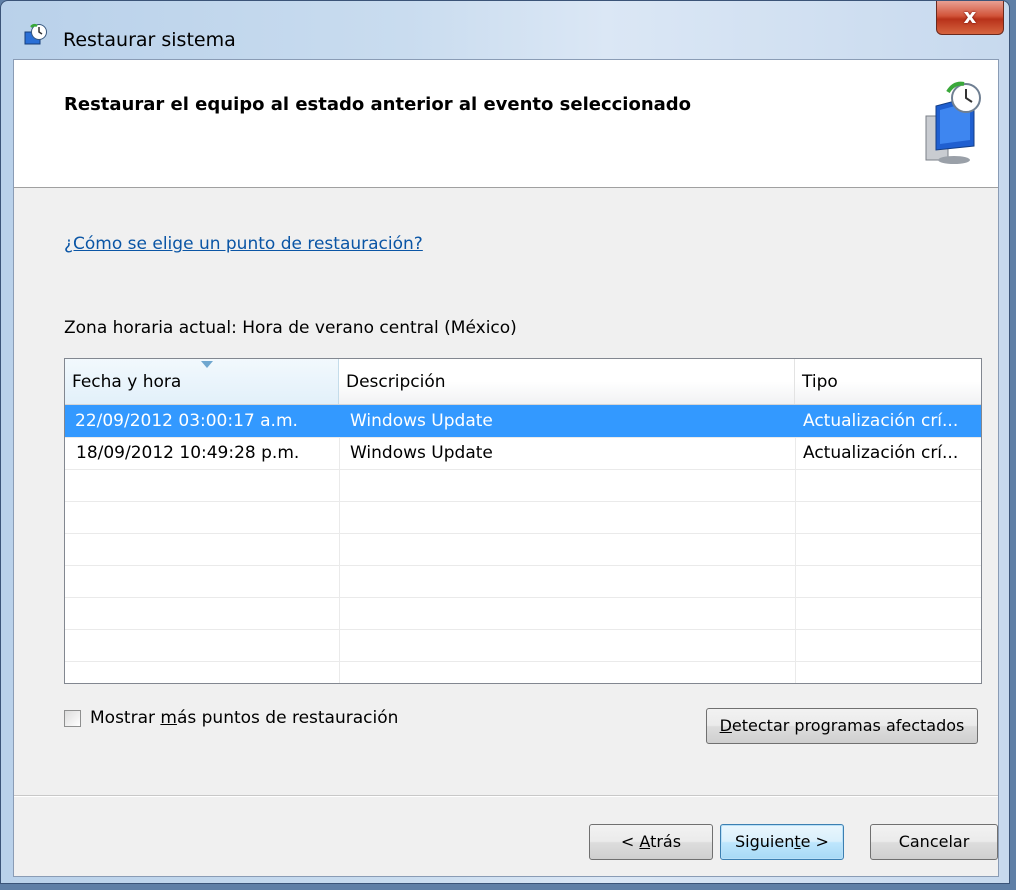 Image resolution: width=1016 pixels, height=890 pixels. Describe the element at coordinates (186, 421) in the screenshot. I see `row-date: 22/09/2012 03:00:17 a.m.` at that location.